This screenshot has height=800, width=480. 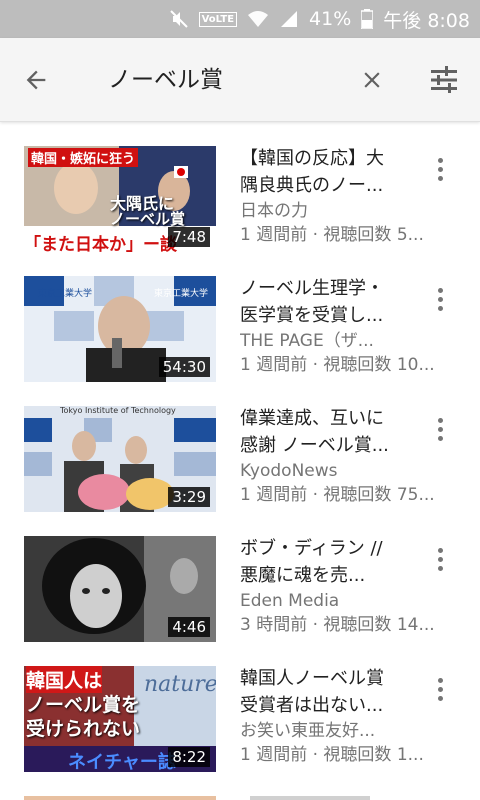 I want to click on filter-button, so click(x=444, y=80).